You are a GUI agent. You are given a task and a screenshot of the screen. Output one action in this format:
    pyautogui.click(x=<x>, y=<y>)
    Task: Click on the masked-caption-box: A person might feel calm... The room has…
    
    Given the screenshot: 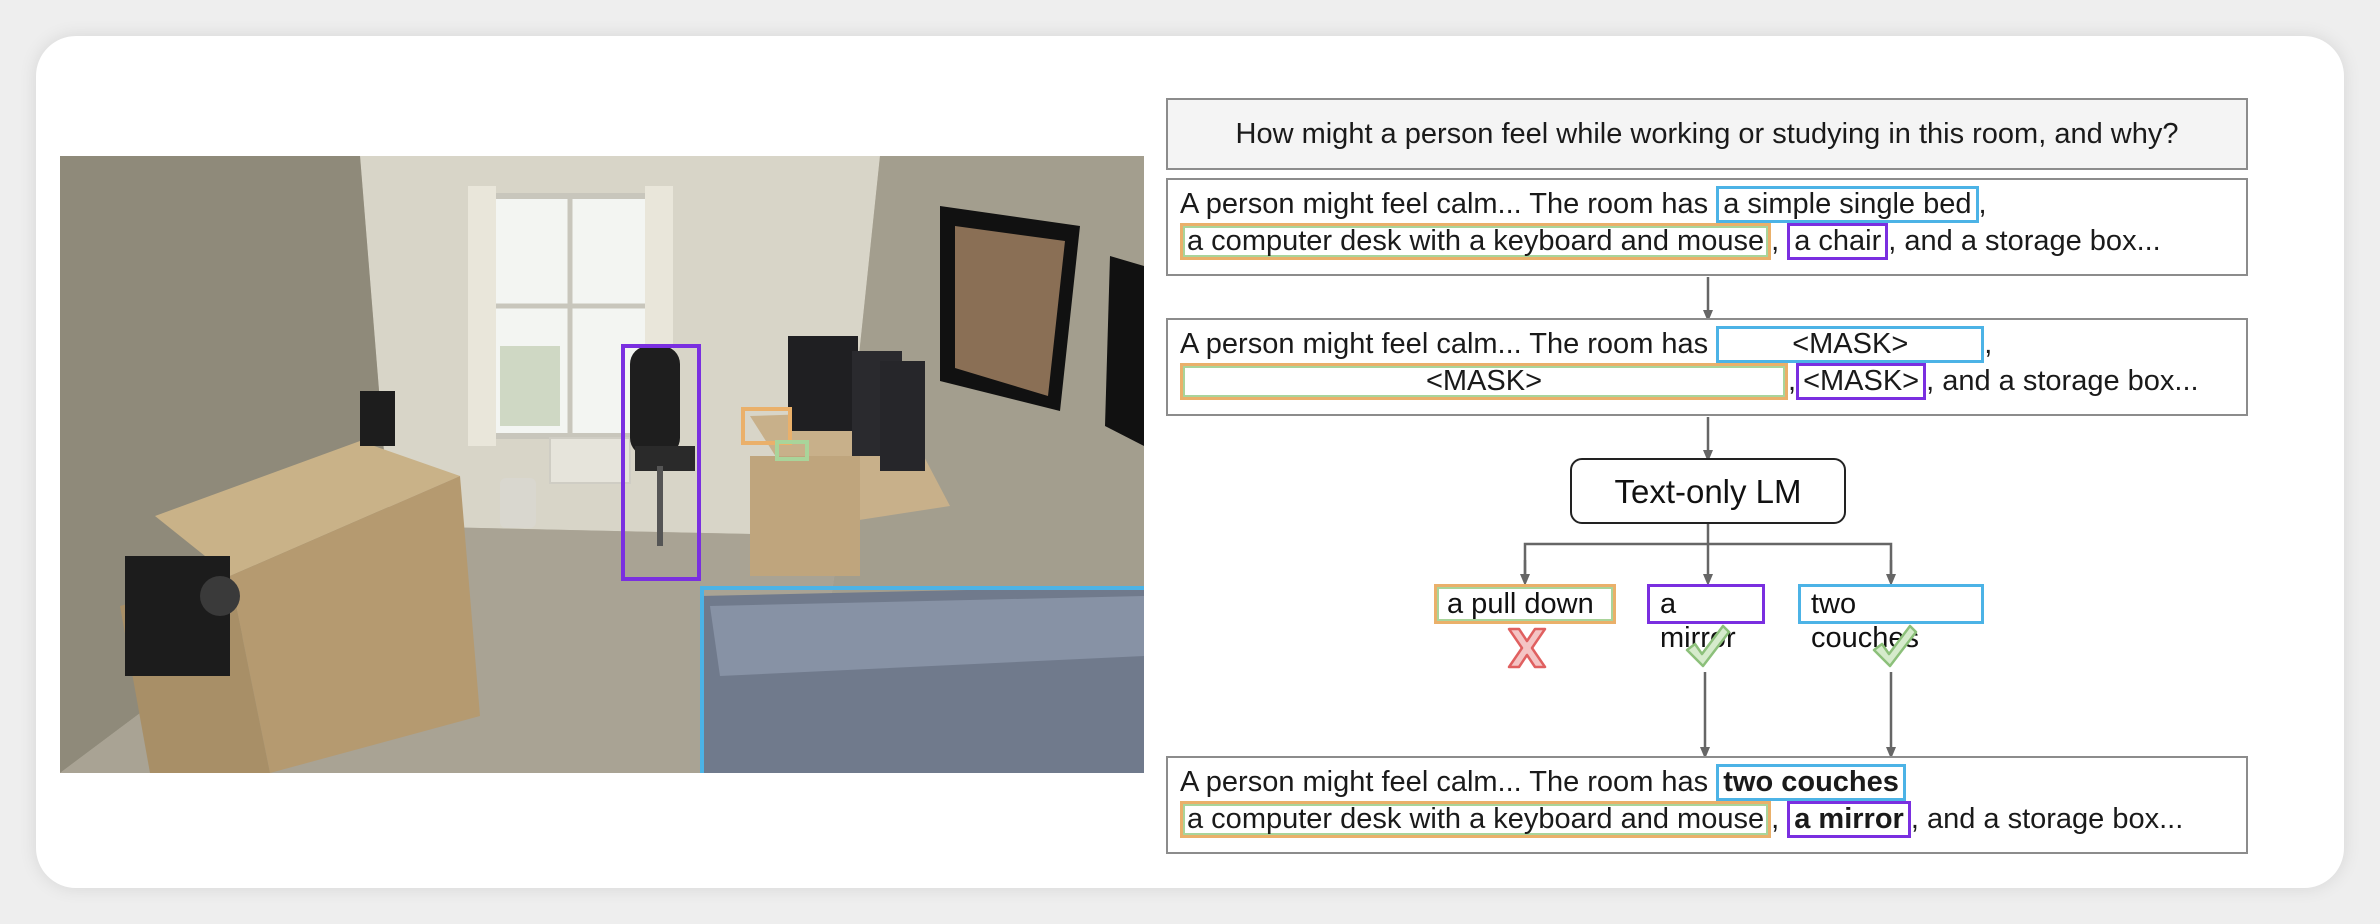 What is the action you would take?
    pyautogui.click(x=1707, y=367)
    